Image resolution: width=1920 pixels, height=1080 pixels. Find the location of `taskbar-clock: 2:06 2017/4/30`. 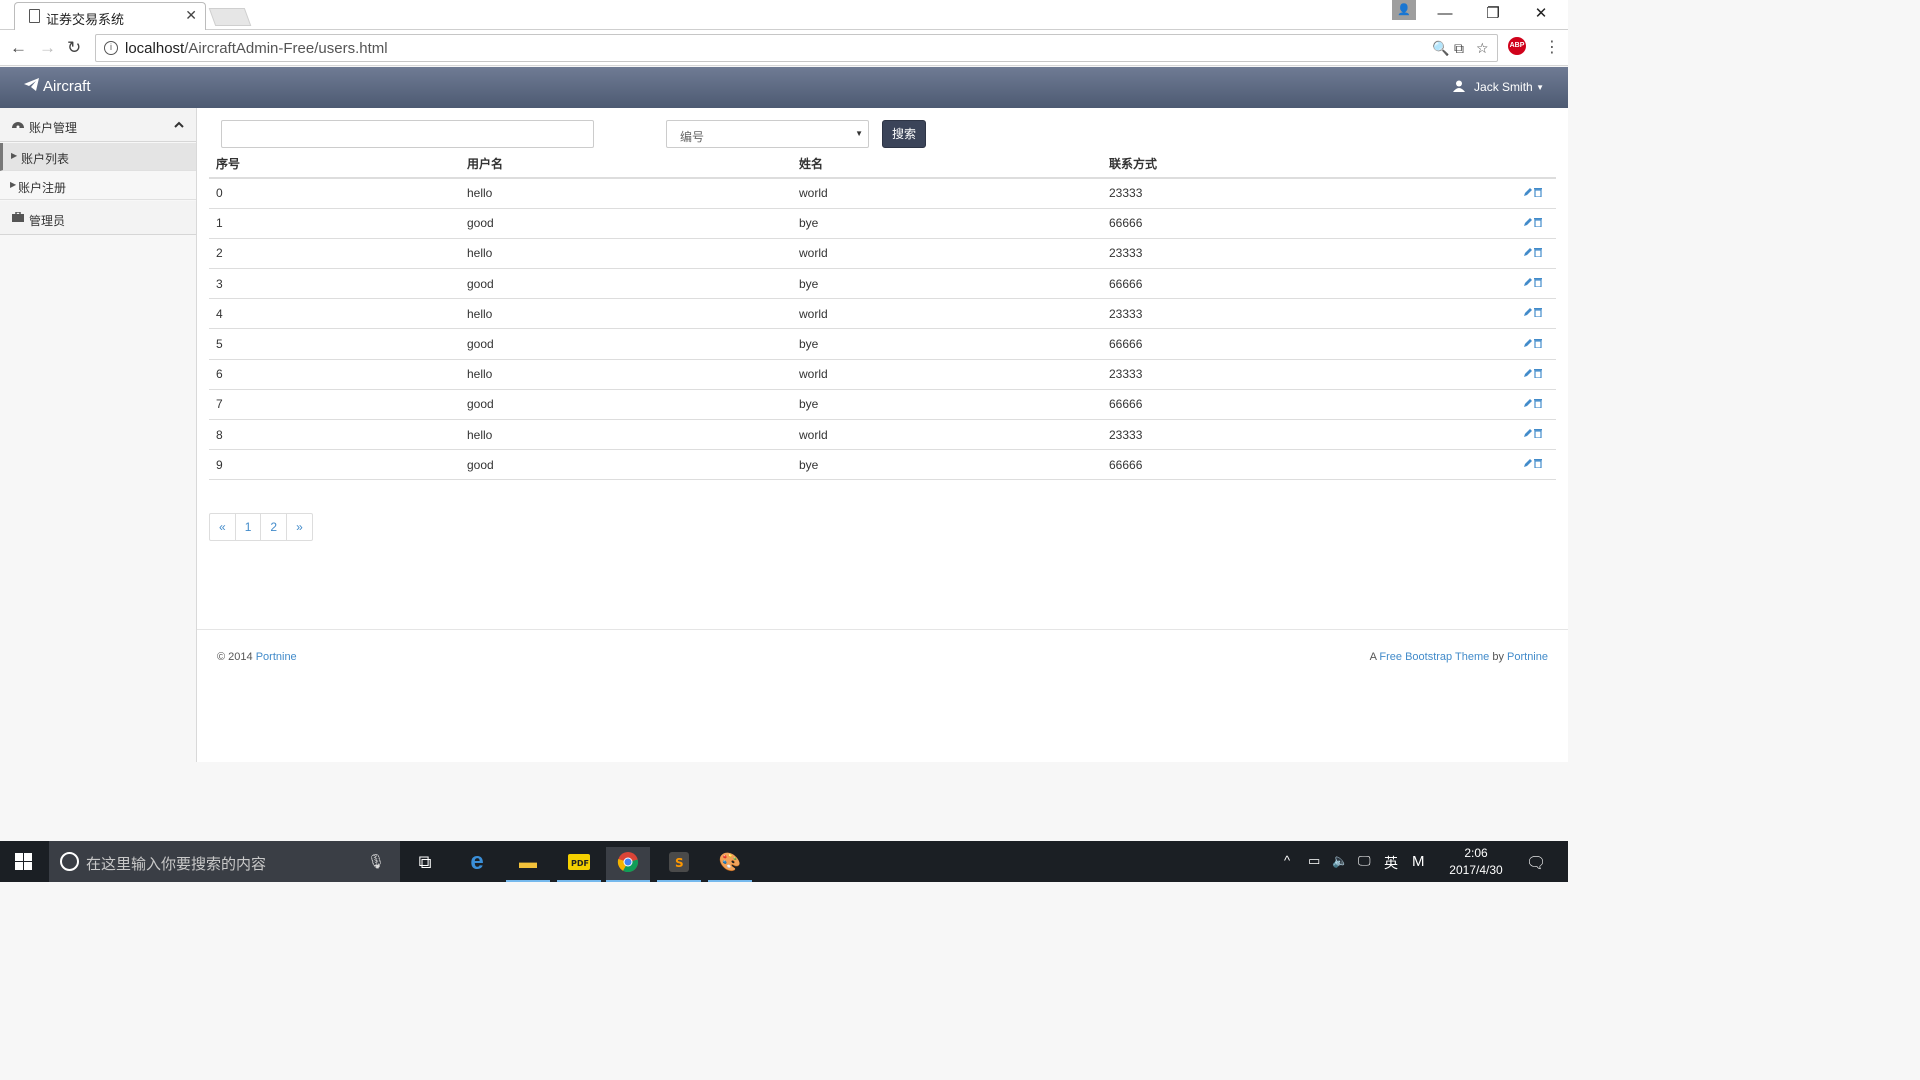

taskbar-clock: 2:06 2017/4/30 is located at coordinates (1476, 862).